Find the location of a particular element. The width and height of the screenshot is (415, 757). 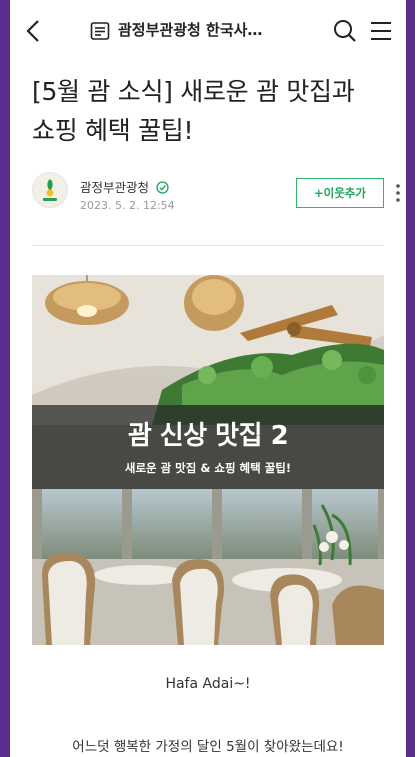

greeting-text: Hafa Adai~! is located at coordinates (208, 684).